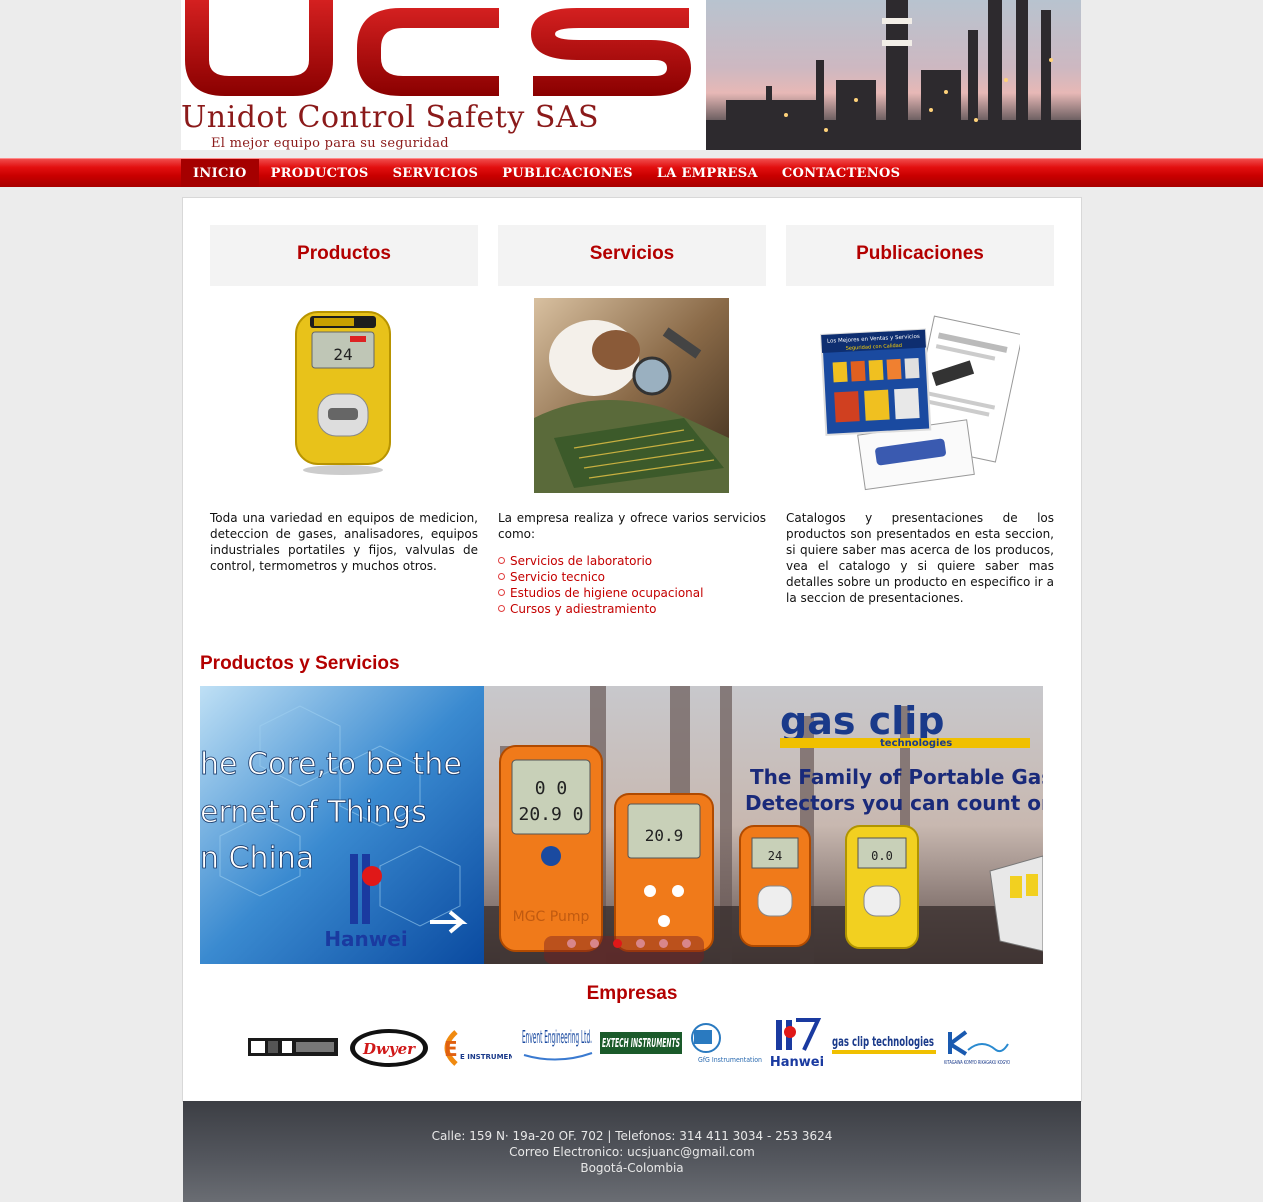 Image resolution: width=1263 pixels, height=1202 pixels. What do you see at coordinates (344, 255) in the screenshot?
I see `productos-heading: Productos` at bounding box center [344, 255].